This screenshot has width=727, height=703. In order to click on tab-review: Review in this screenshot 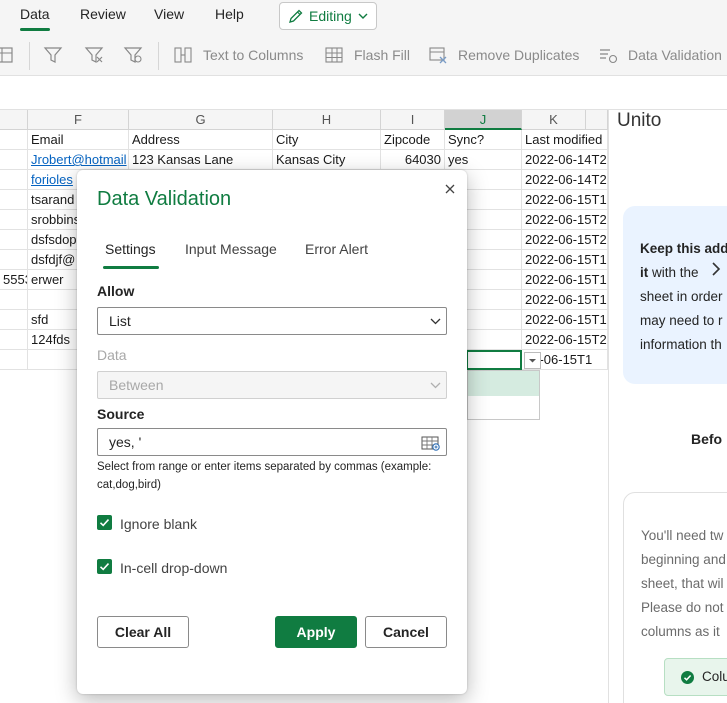, I will do `click(103, 14)`.